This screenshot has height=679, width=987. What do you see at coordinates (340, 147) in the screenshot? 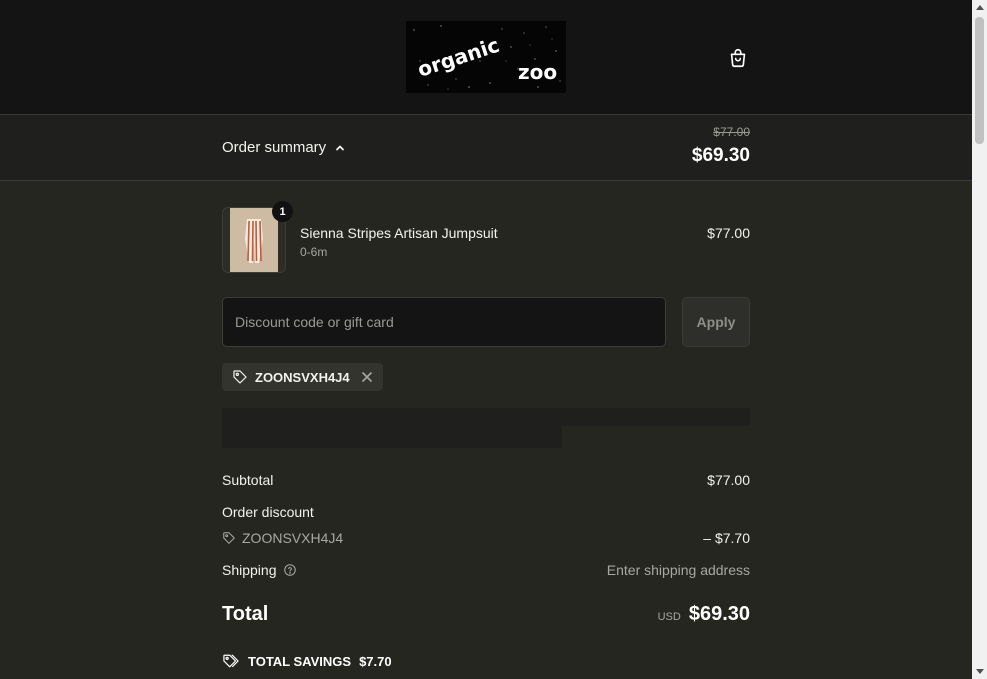
I see `chevron-up-icon` at bounding box center [340, 147].